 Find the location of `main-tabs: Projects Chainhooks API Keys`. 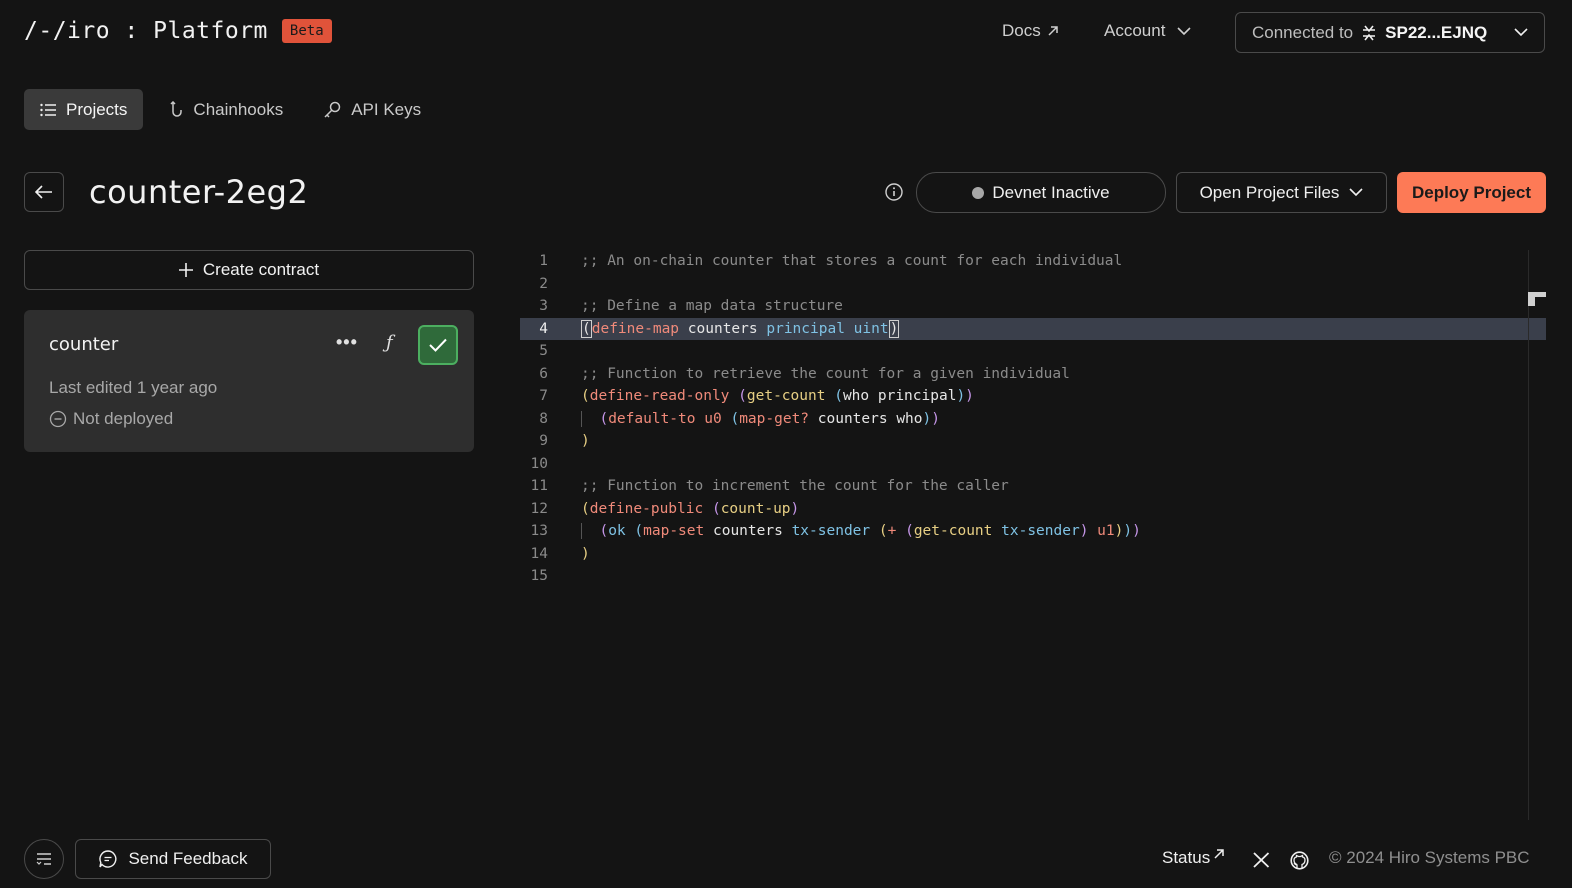

main-tabs: Projects Chainhooks API Keys is located at coordinates (230, 109).